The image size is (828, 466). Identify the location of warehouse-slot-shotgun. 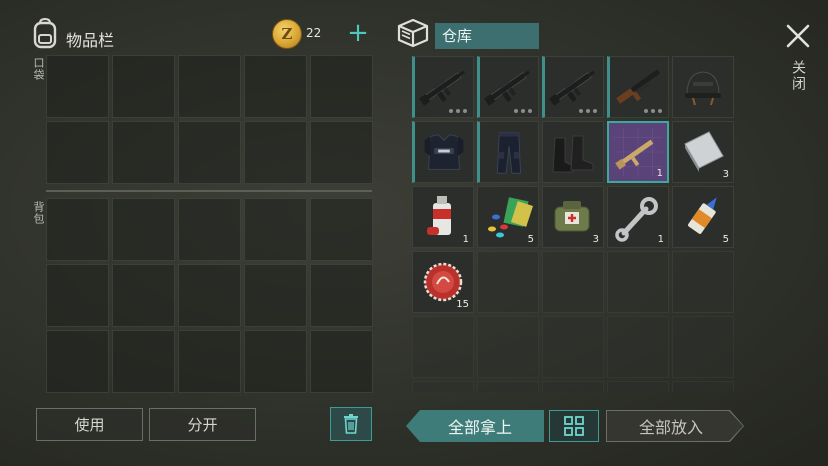
(638, 87).